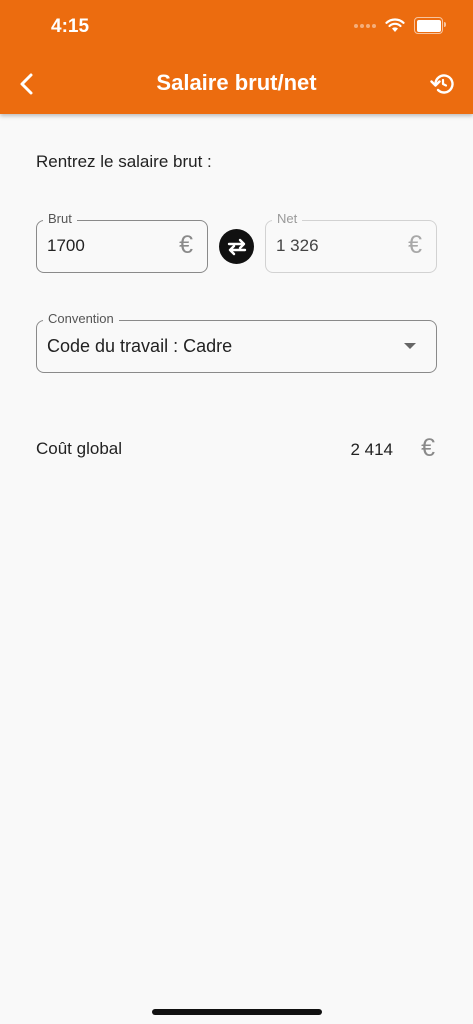  Describe the element at coordinates (124, 161) in the screenshot. I see `gross-salary-prompt: Rentrez le salaire brut :` at that location.